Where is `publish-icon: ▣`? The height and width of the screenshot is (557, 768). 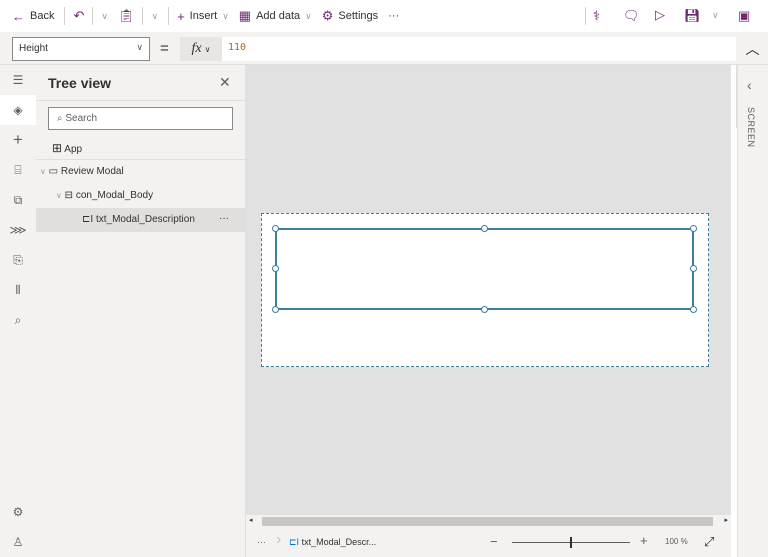 publish-icon: ▣ is located at coordinates (744, 16).